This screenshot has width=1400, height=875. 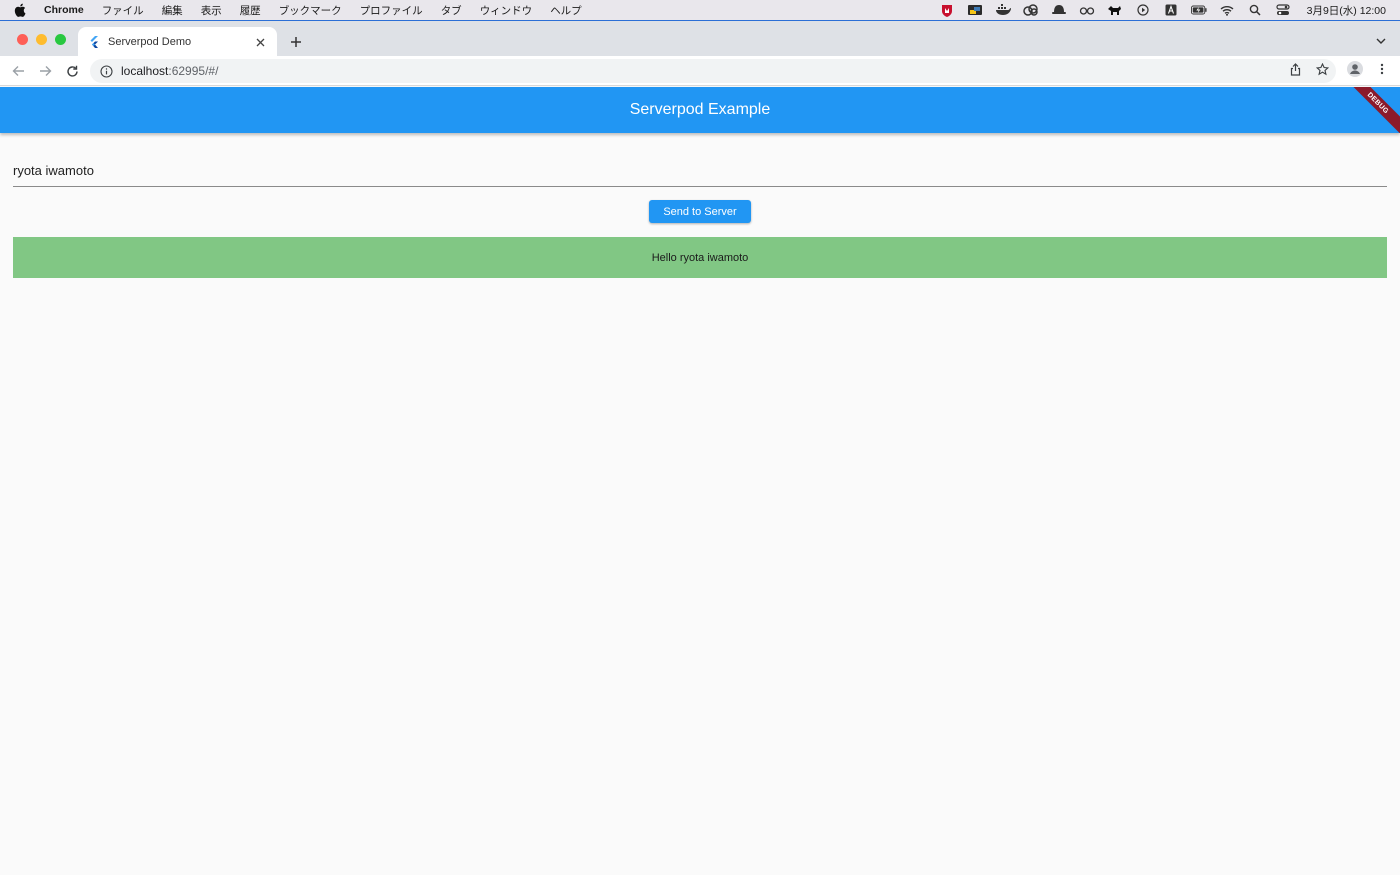 What do you see at coordinates (94, 42) in the screenshot?
I see `flutter-icon` at bounding box center [94, 42].